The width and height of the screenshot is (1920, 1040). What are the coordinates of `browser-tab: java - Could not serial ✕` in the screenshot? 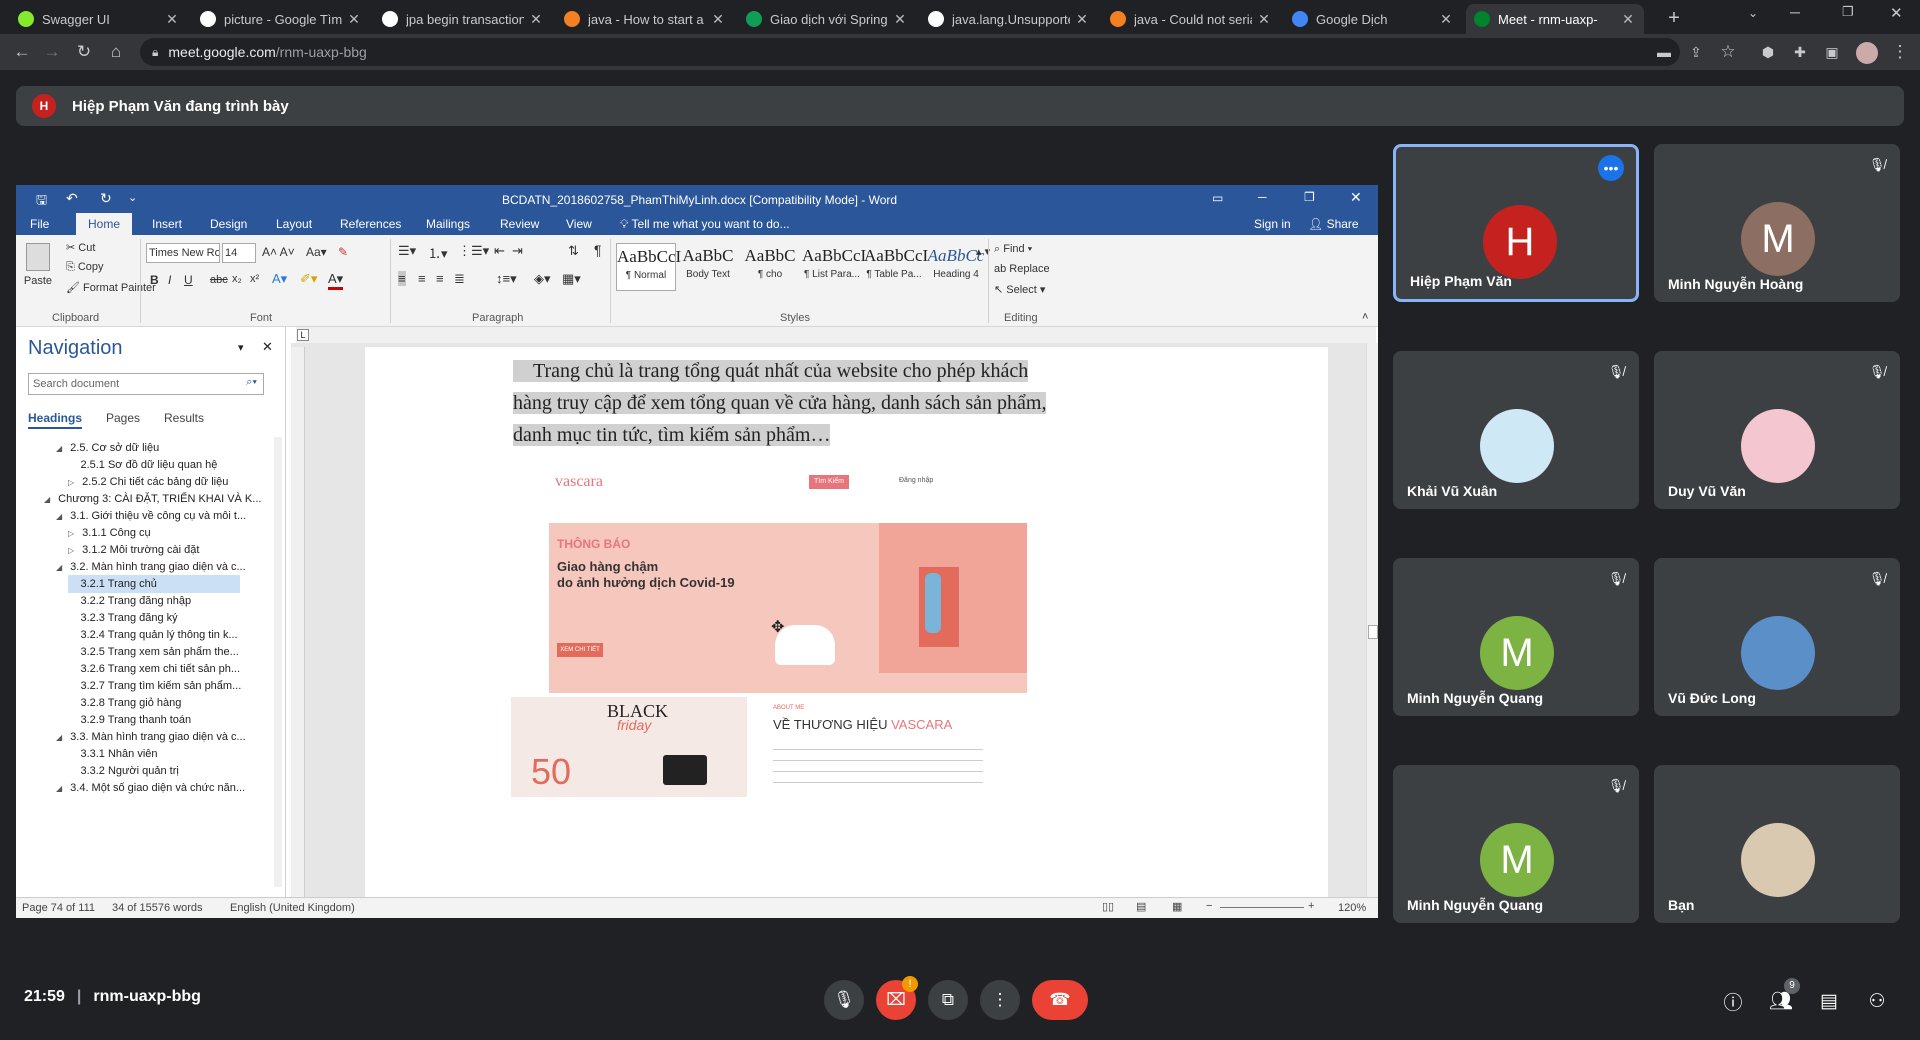 It's located at (1191, 19).